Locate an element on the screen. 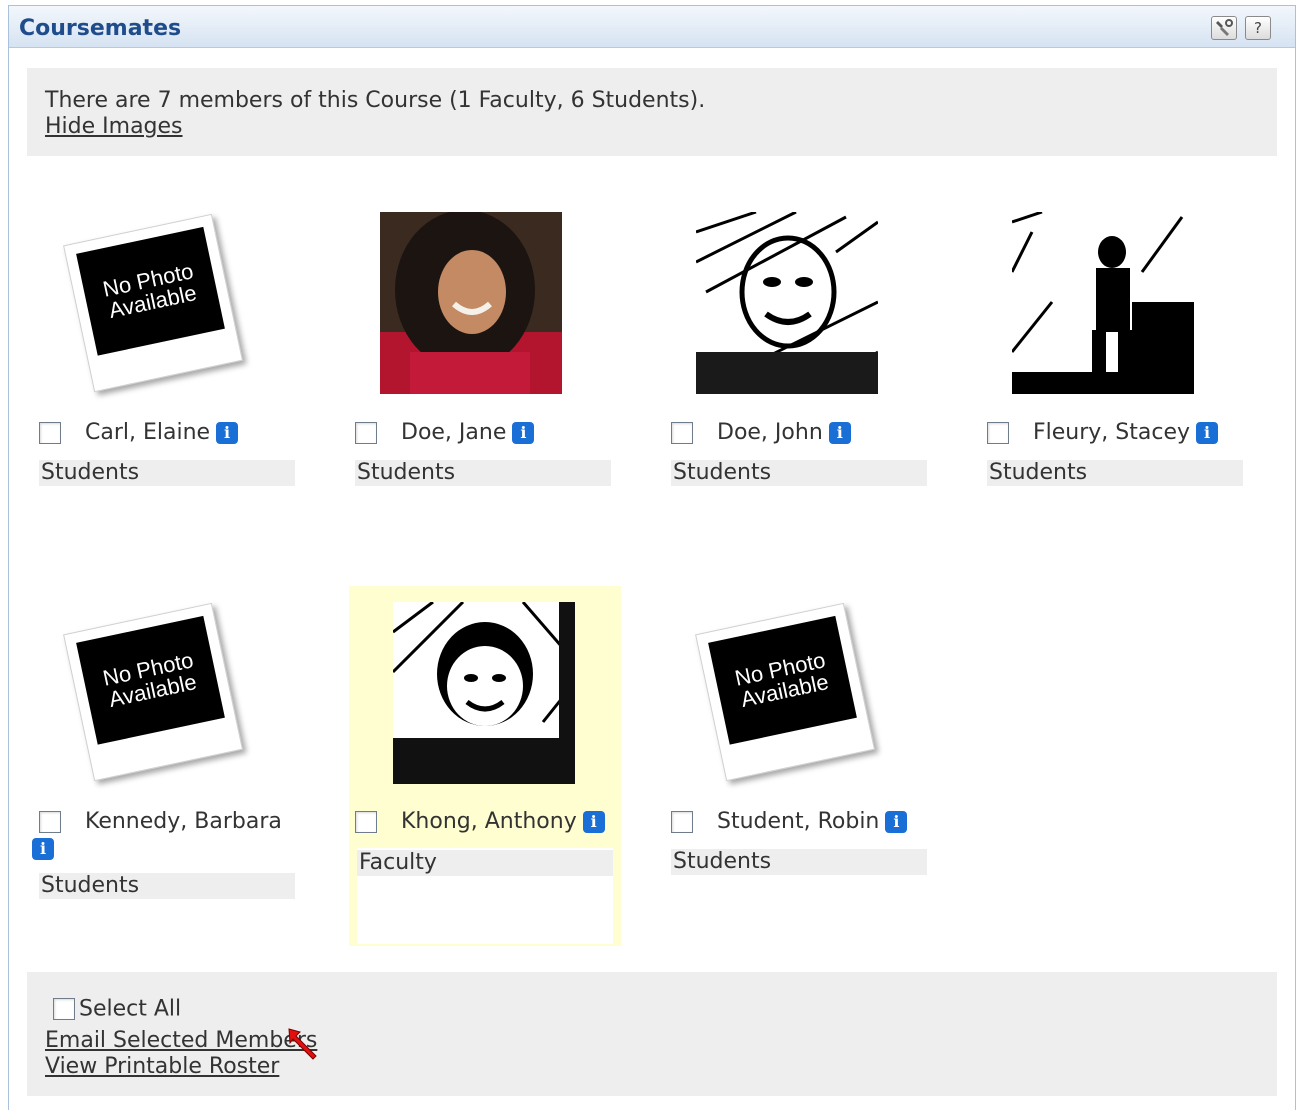  member-card-fleury-stacey: Fleury, Stacey i Students is located at coordinates (1105, 362).